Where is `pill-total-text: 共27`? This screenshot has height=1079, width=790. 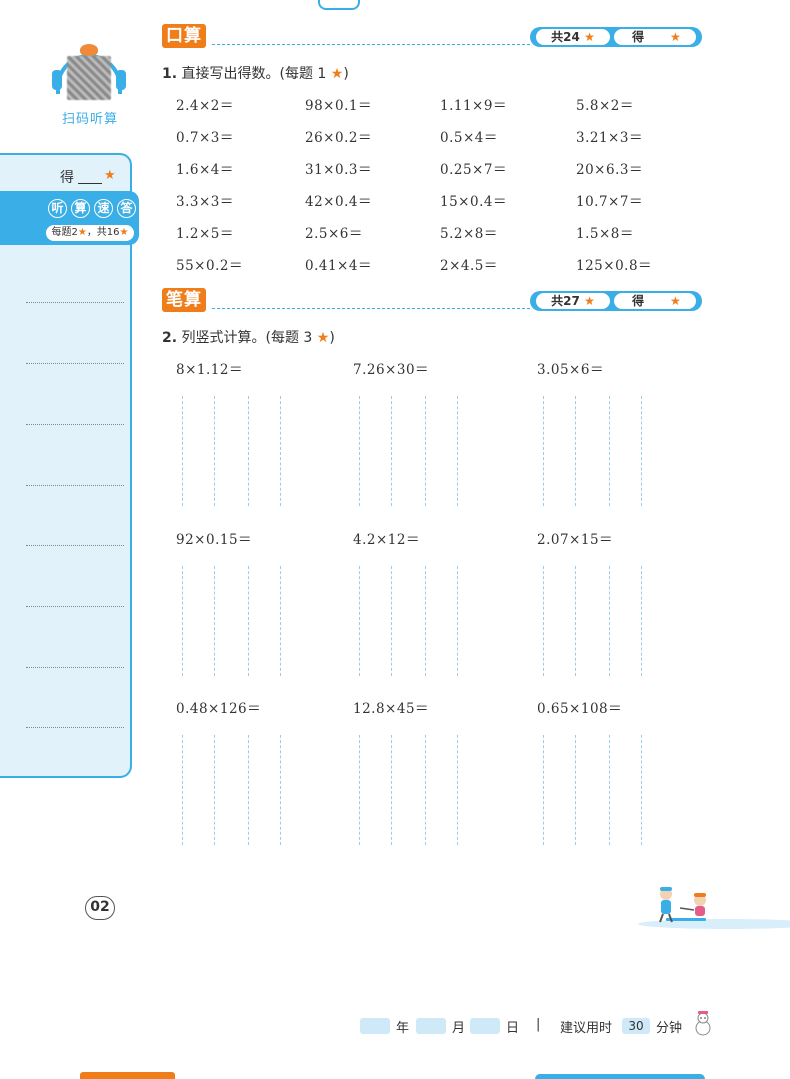 pill-total-text: 共27 is located at coordinates (565, 301).